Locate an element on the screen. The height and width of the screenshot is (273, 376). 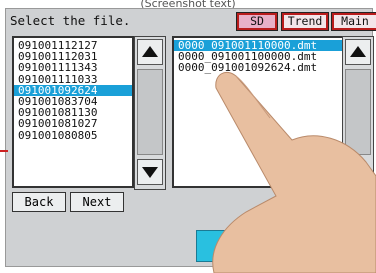
folder-scroll-down-button is located at coordinates (150, 172).